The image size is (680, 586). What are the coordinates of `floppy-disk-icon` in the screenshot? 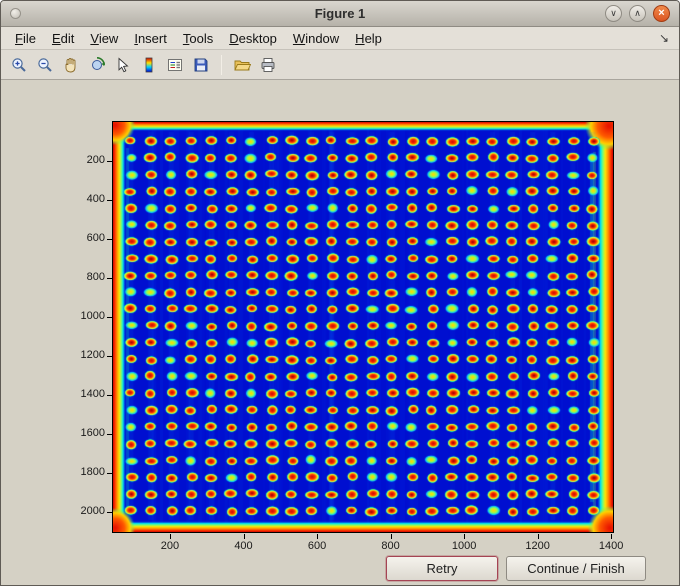 It's located at (201, 64).